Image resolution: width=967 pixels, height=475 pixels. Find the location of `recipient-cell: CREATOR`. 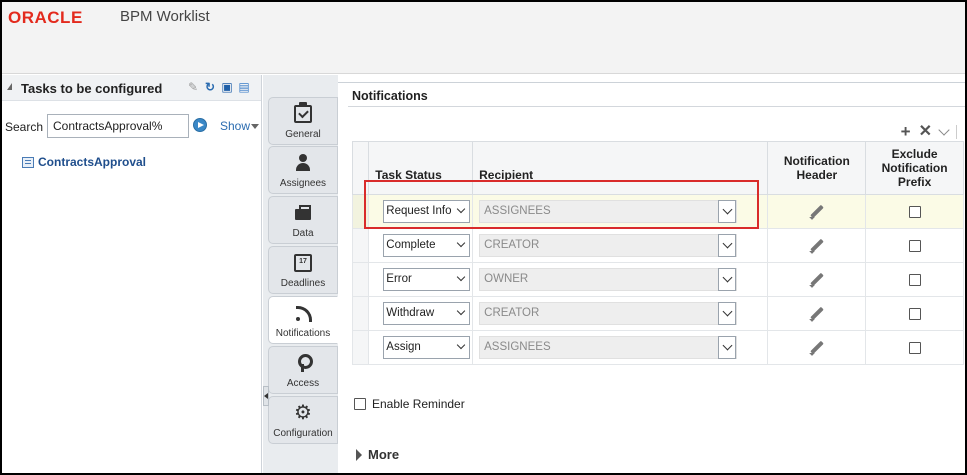

recipient-cell: CREATOR is located at coordinates (620, 245).